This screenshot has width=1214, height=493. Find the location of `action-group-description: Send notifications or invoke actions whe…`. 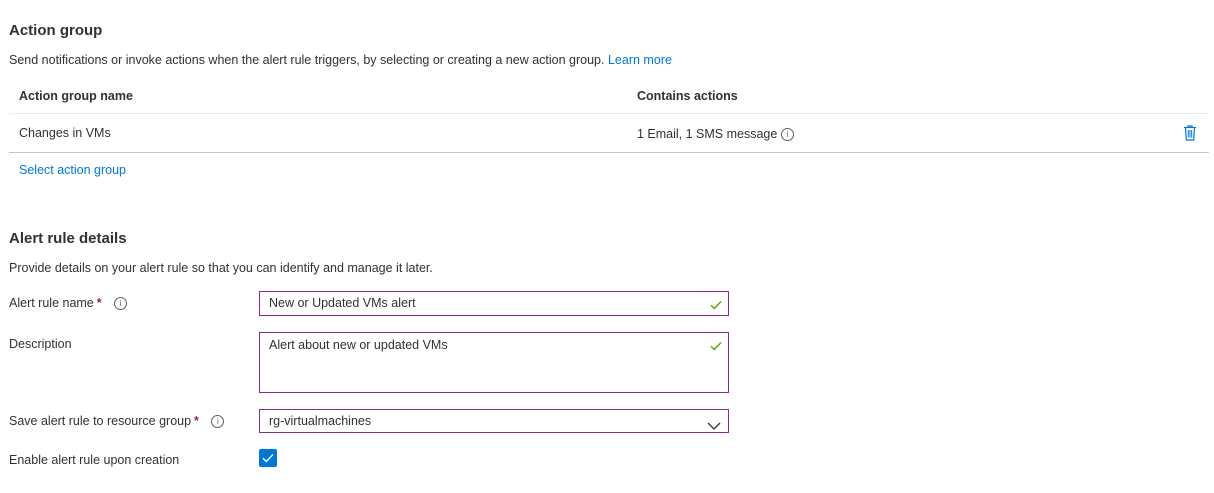

action-group-description: Send notifications or invoke actions whe… is located at coordinates (307, 60).